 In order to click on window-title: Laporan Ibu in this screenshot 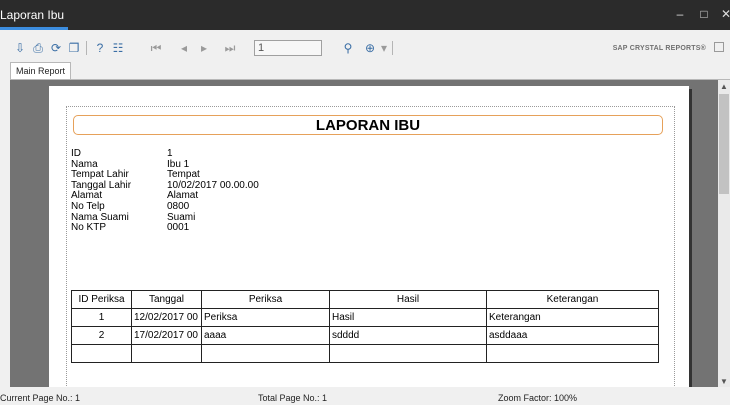, I will do `click(32, 15)`.